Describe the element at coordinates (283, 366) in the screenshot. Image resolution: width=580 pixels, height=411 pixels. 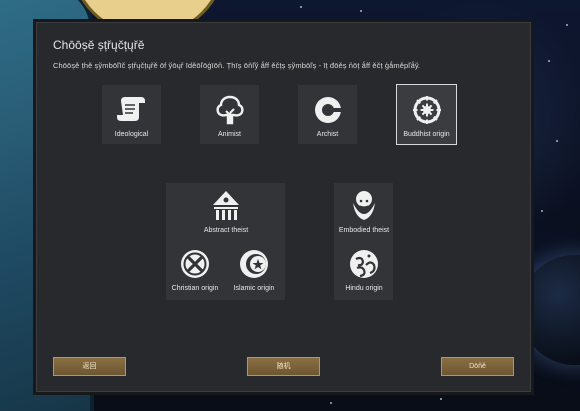
I see `random-button: 随机` at that location.